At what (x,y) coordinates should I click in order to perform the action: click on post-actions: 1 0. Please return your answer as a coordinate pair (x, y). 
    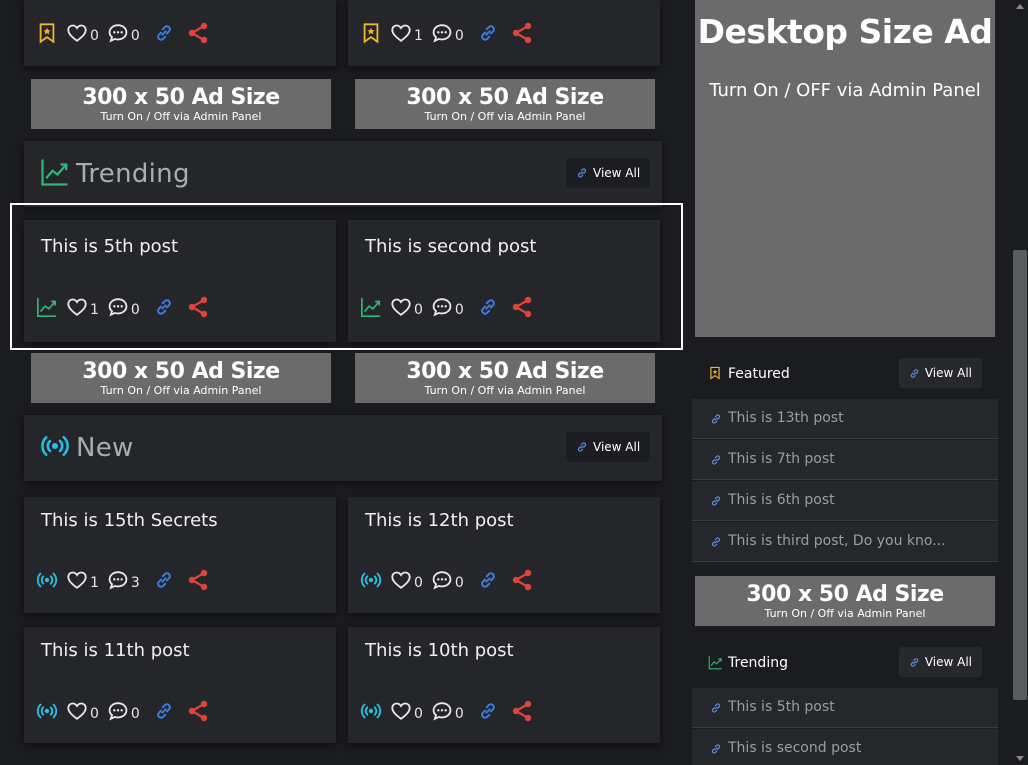
    Looking at the image, I should click on (451, 33).